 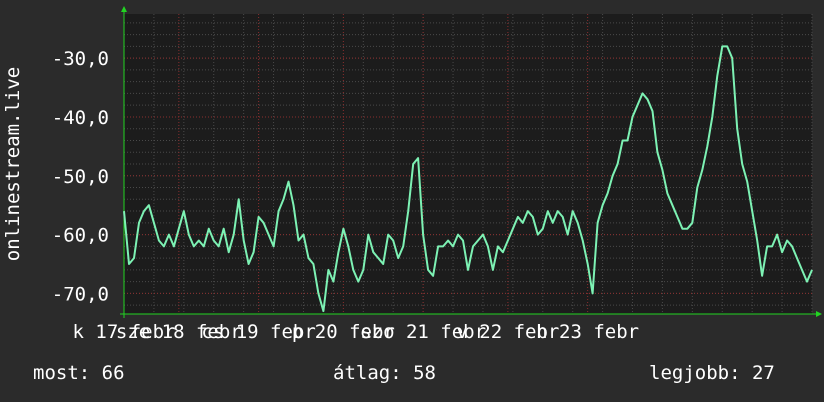 I want to click on y-tick-labels: -70,0 -60,0 -50,0 -40,0 -30,0, so click(x=80, y=176).